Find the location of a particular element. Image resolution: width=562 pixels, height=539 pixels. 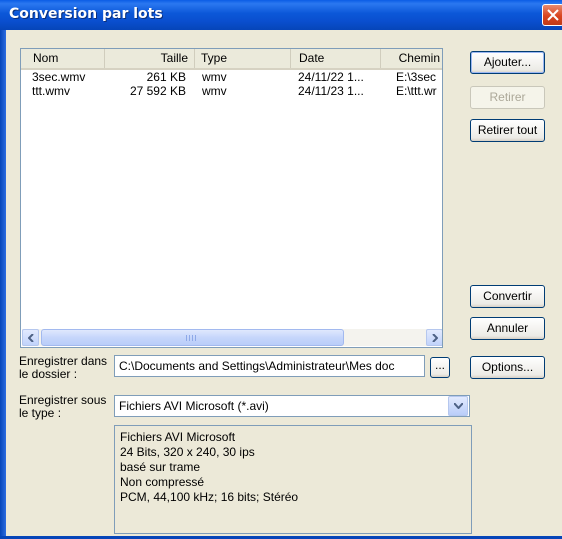

chevron-down-icon is located at coordinates (458, 406).